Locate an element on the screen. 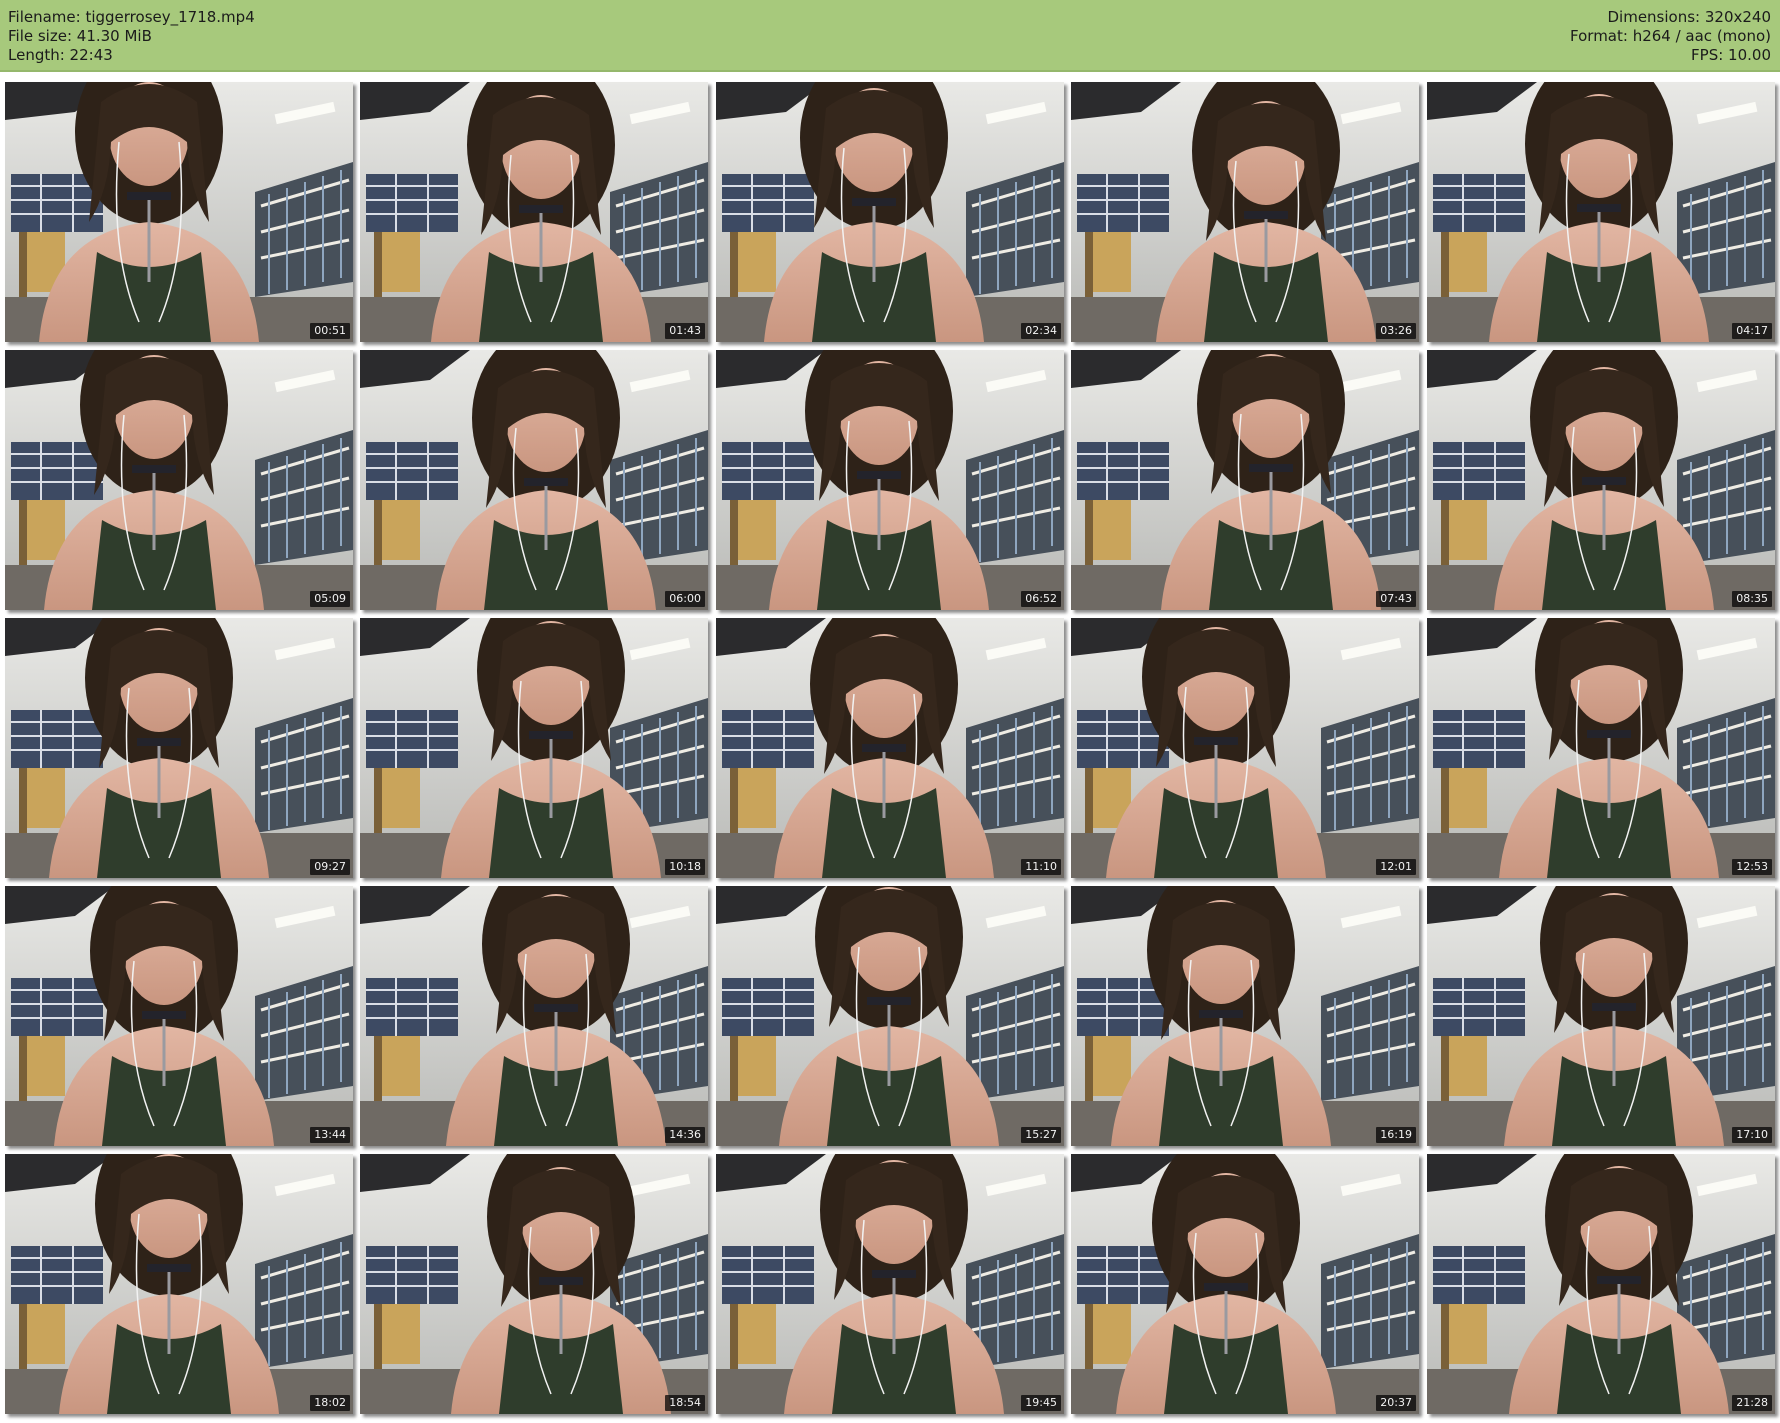 The image size is (1780, 1423). thumbnail-timestamp: 15:27 is located at coordinates (1041, 1135).